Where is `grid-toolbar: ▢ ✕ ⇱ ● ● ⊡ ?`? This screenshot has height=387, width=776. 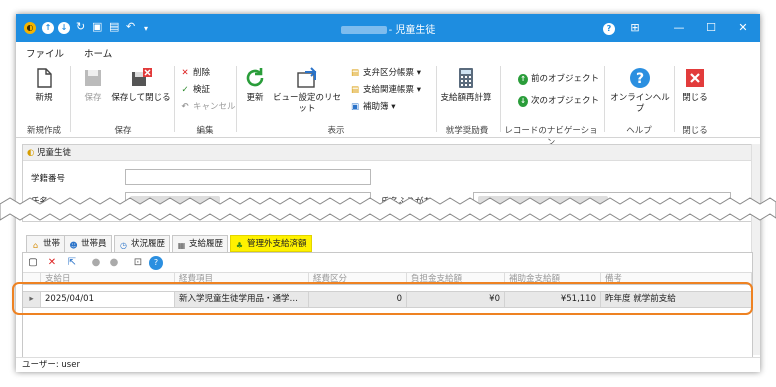
grid-toolbar: ▢ ✕ ⇱ ● ● ⊡ ? is located at coordinates (387, 263).